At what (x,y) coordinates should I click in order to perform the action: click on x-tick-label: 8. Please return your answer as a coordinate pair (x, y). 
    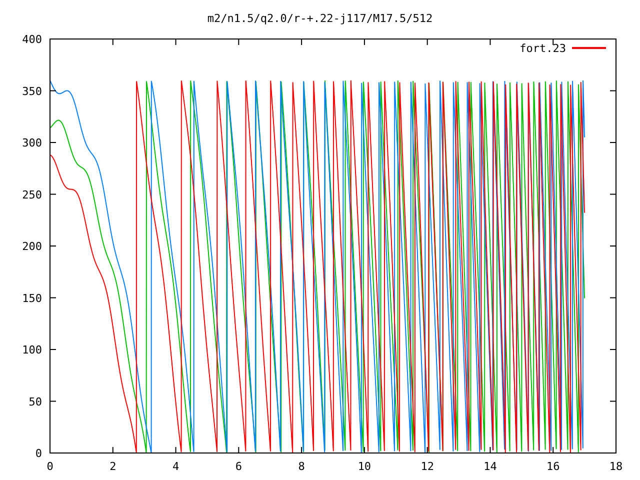
    Looking at the image, I should click on (301, 466).